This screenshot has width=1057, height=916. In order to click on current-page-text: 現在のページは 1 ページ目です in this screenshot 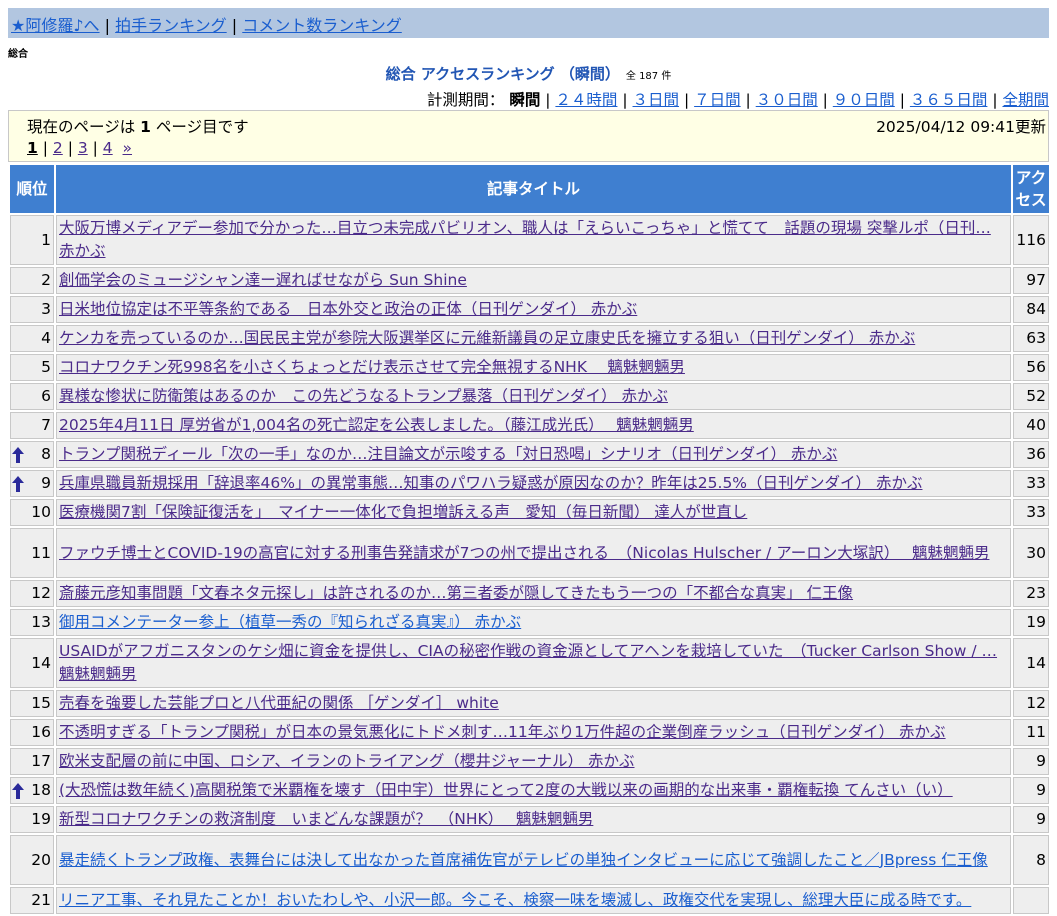, I will do `click(138, 126)`.